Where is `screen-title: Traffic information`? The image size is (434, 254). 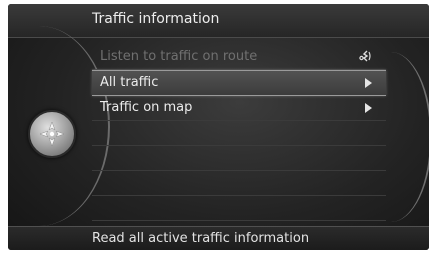 screen-title: Traffic information is located at coordinates (156, 19).